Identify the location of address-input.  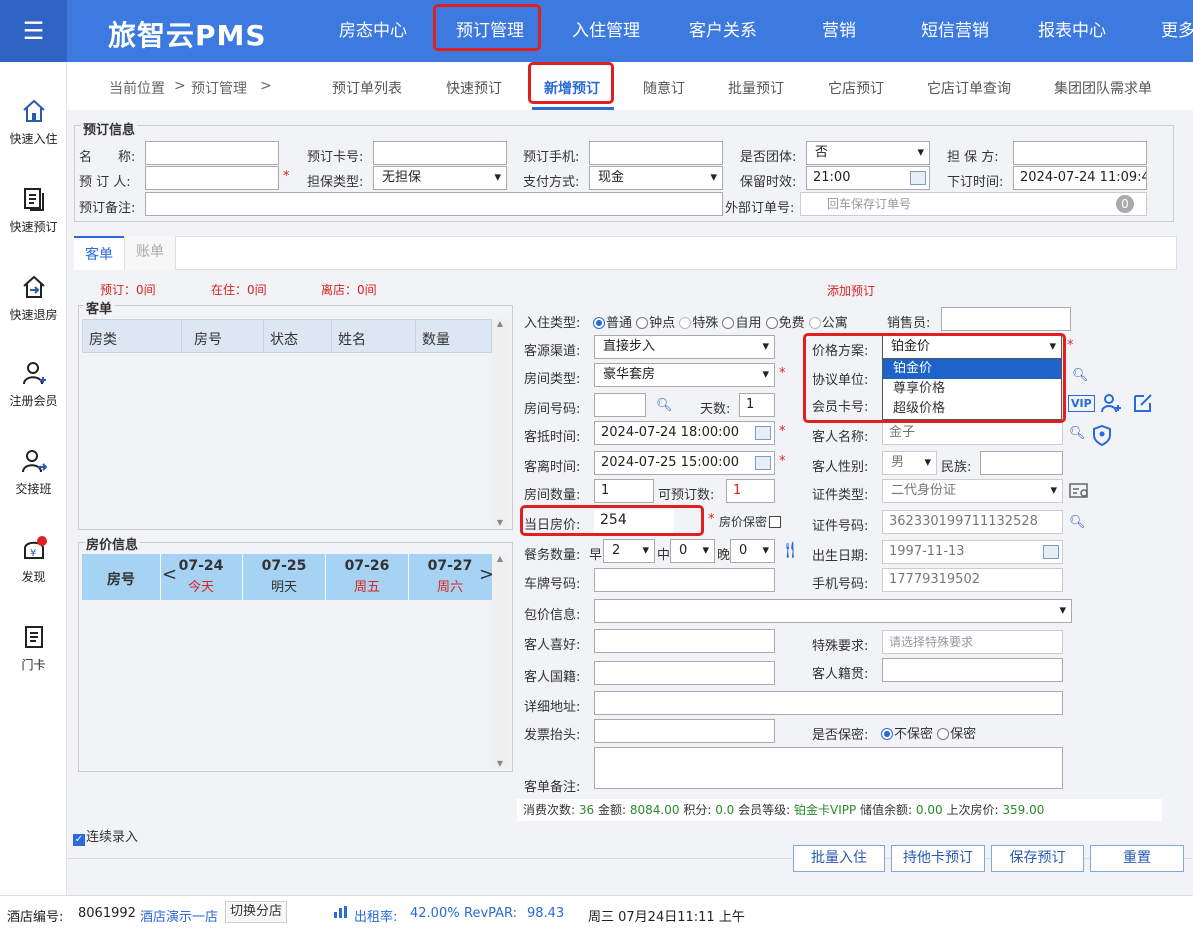
(828, 703).